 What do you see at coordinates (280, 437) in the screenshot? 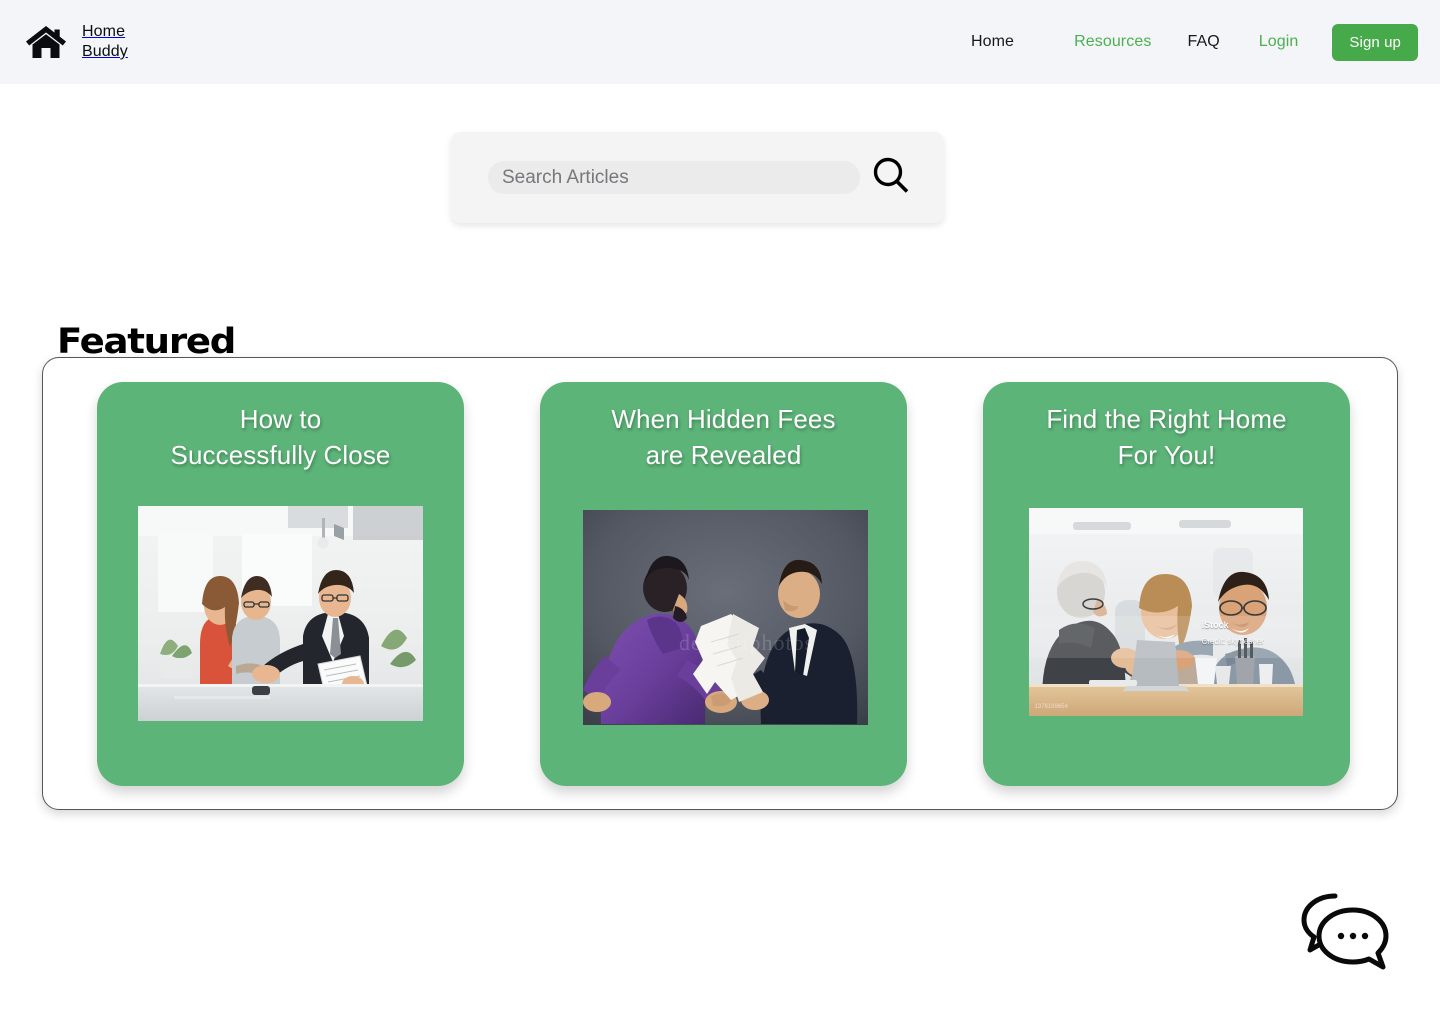
I see `article-title: How to Successfully Close` at bounding box center [280, 437].